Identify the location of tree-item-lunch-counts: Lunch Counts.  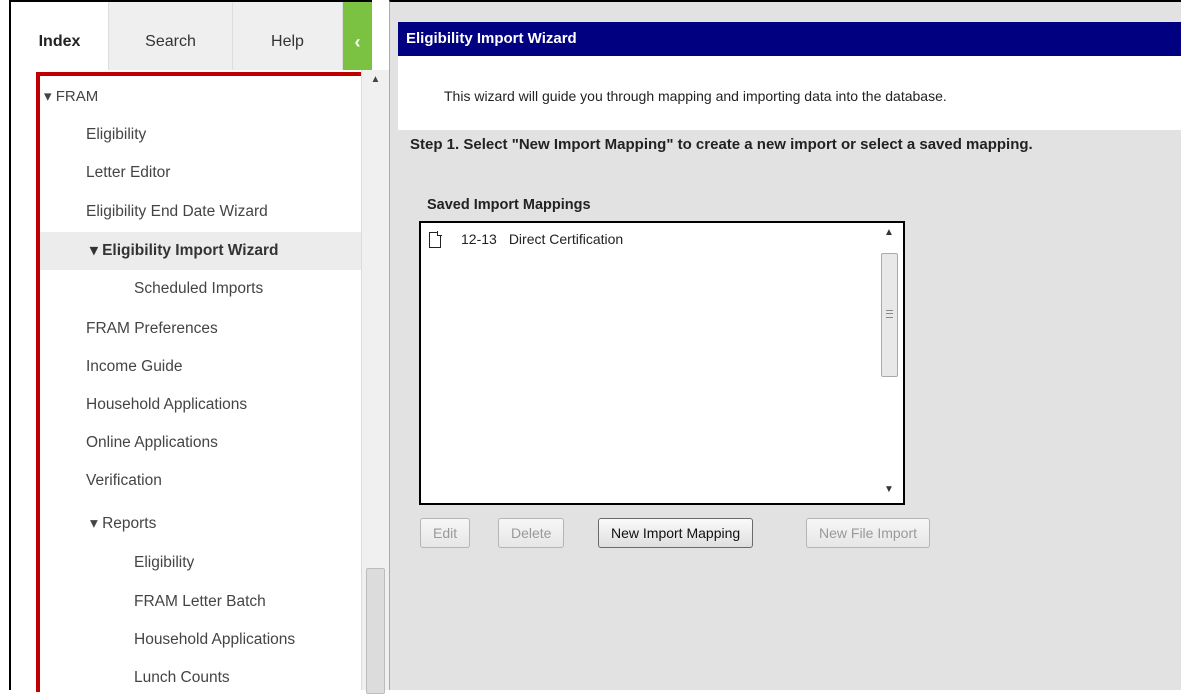
(250, 675).